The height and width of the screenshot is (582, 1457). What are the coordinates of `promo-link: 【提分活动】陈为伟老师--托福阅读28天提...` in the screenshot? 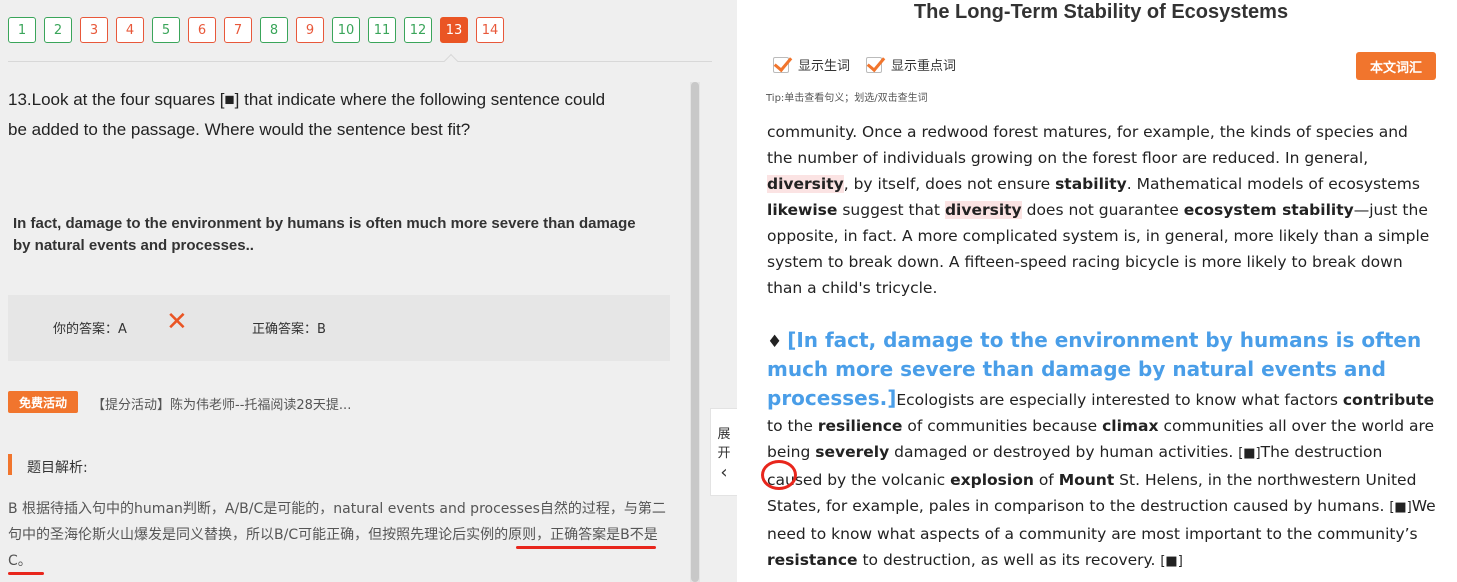 It's located at (221, 403).